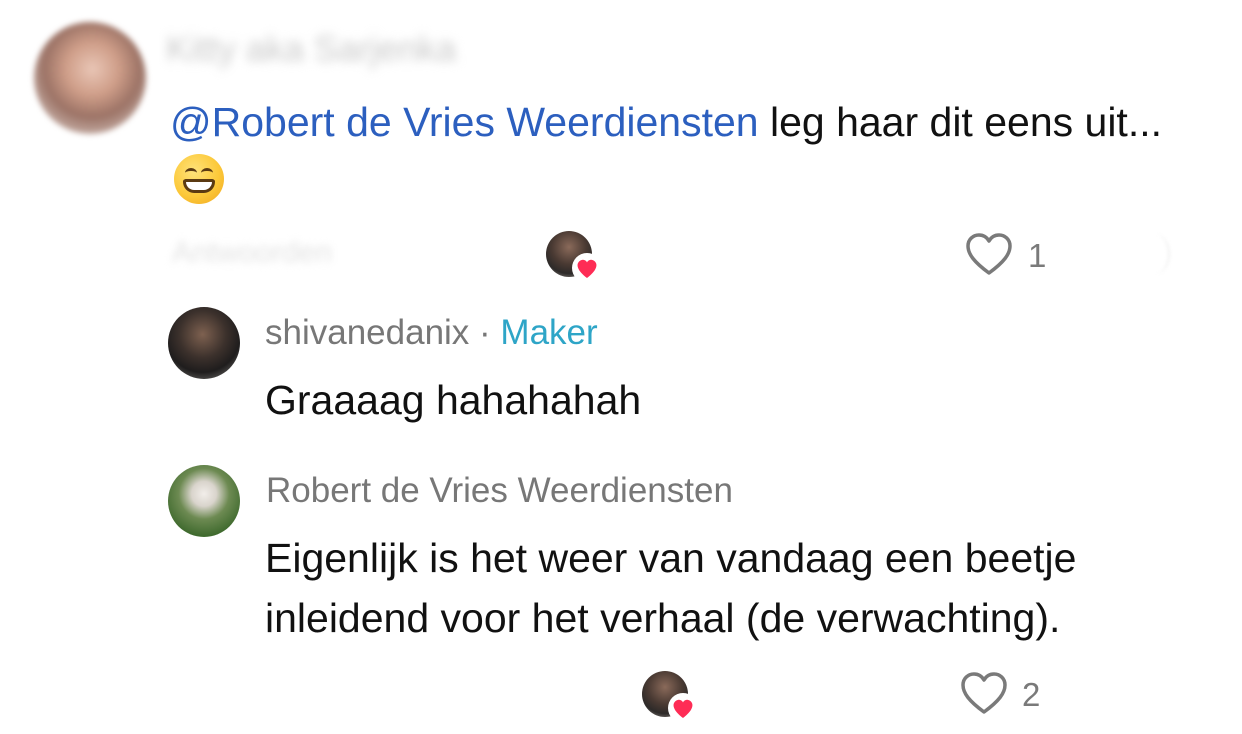 The width and height of the screenshot is (1242, 734). What do you see at coordinates (90, 78) in the screenshot?
I see `comment-author-avatar` at bounding box center [90, 78].